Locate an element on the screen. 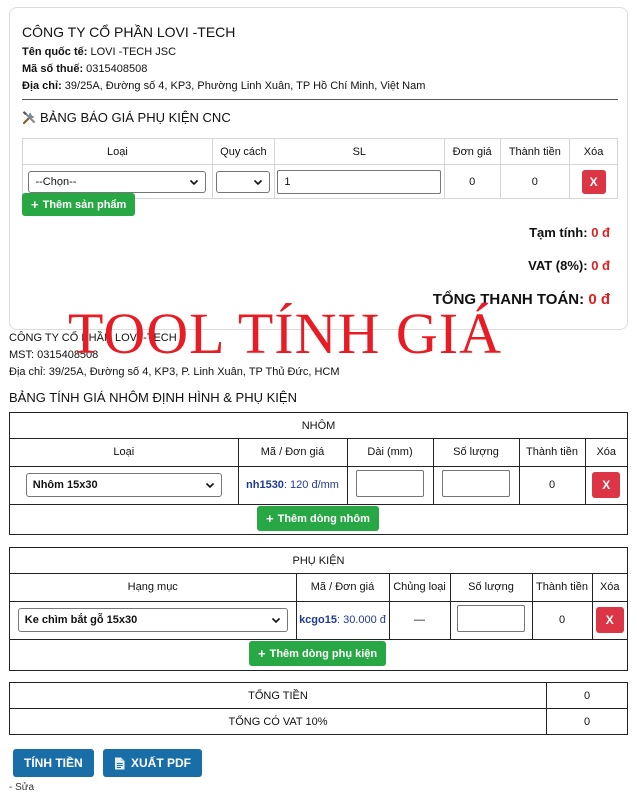 This screenshot has width=637, height=797. accessories-header: PHỤ KIỆN is located at coordinates (318, 561).